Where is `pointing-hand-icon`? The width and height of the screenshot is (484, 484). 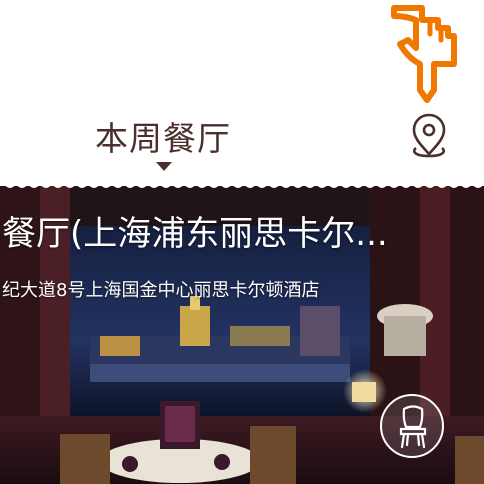
pointing-hand-icon is located at coordinates (424, 54).